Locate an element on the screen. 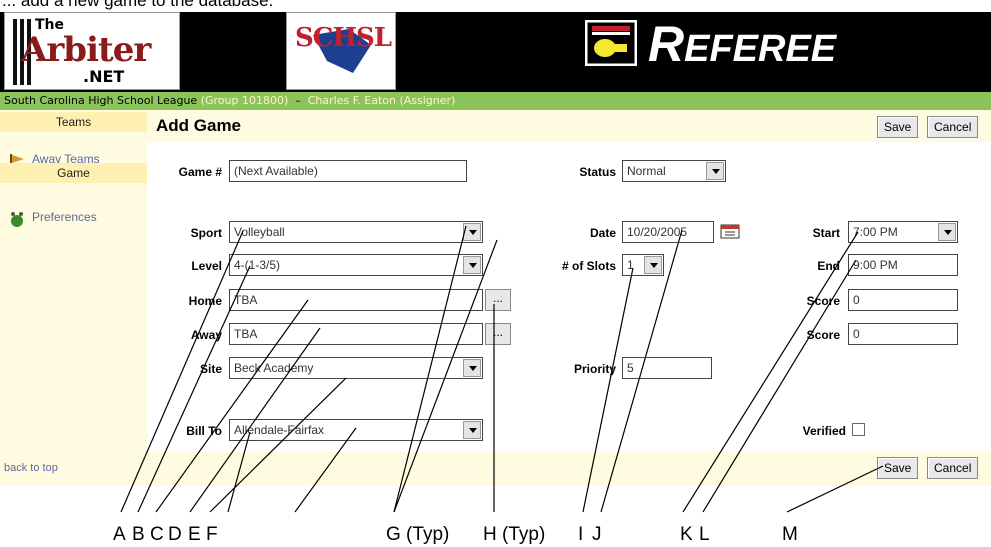 Image resolution: width=991 pixels, height=547 pixels. callout-k: K is located at coordinates (686, 534).